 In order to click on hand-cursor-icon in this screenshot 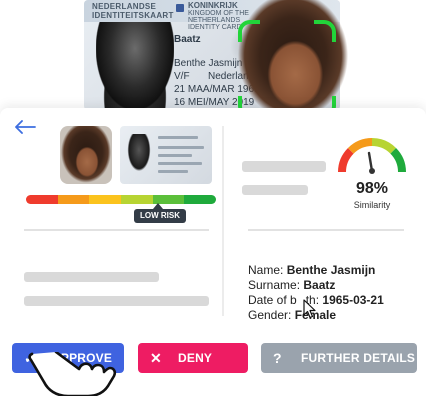, I will do `click(72, 374)`.